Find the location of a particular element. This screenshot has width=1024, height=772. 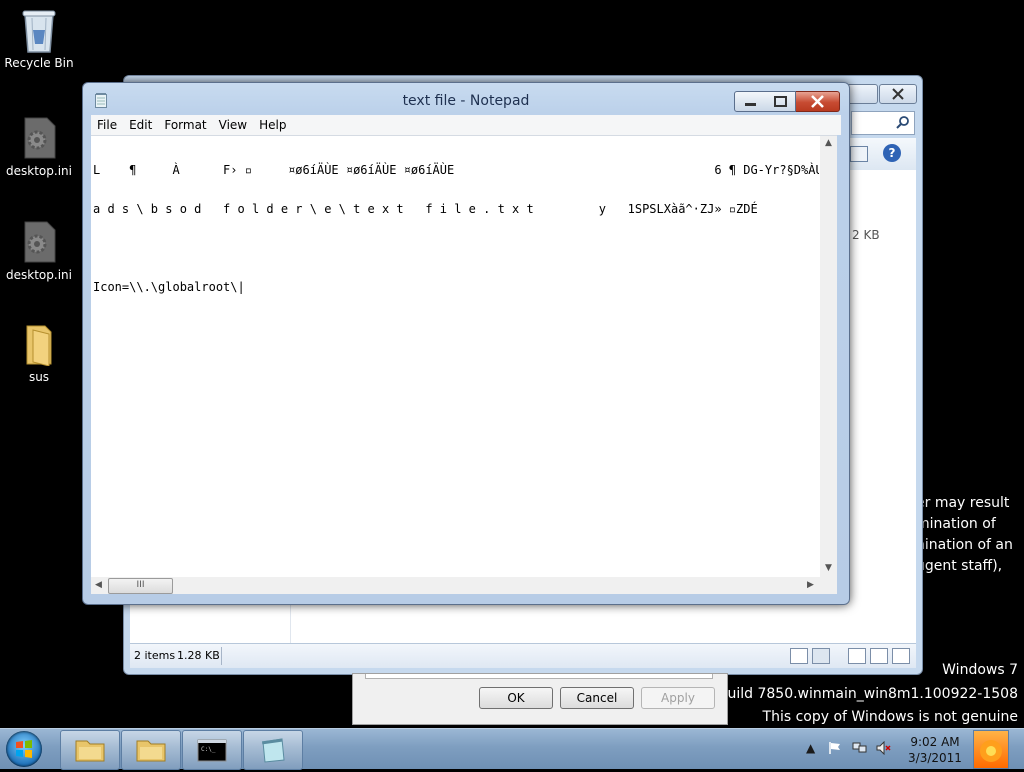

help-icon: ? is located at coordinates (892, 153).